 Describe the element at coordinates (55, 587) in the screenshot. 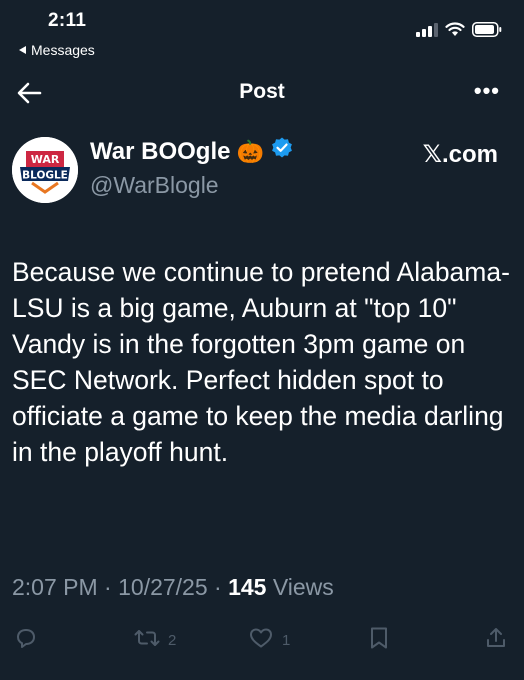

I see `tweet-time: 2:07 PM` at that location.